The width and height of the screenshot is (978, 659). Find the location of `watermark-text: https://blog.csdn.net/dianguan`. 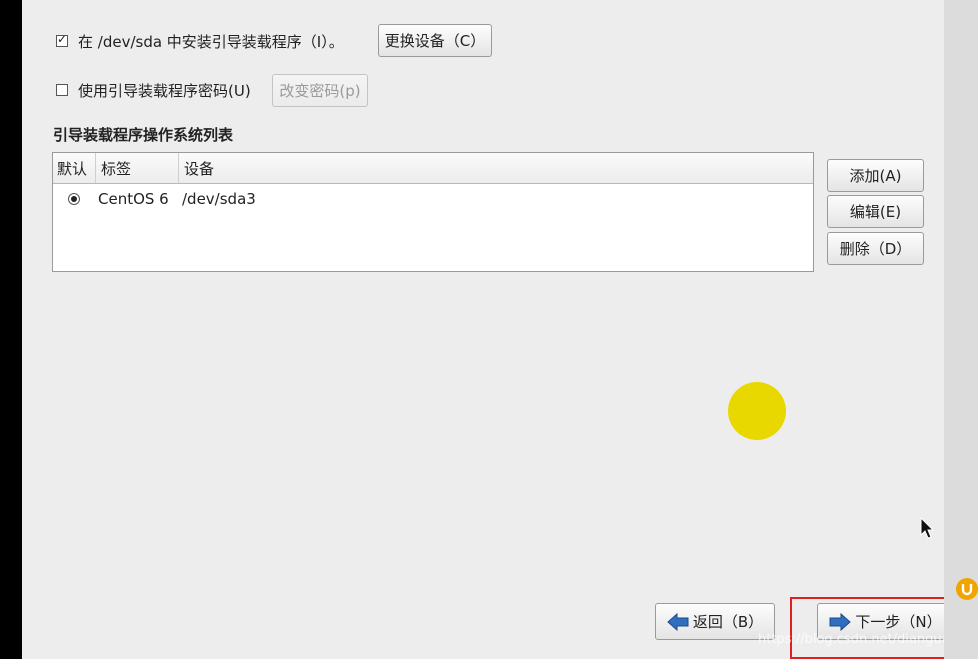

watermark-text: https://blog.csdn.net/dianguan is located at coordinates (858, 639).